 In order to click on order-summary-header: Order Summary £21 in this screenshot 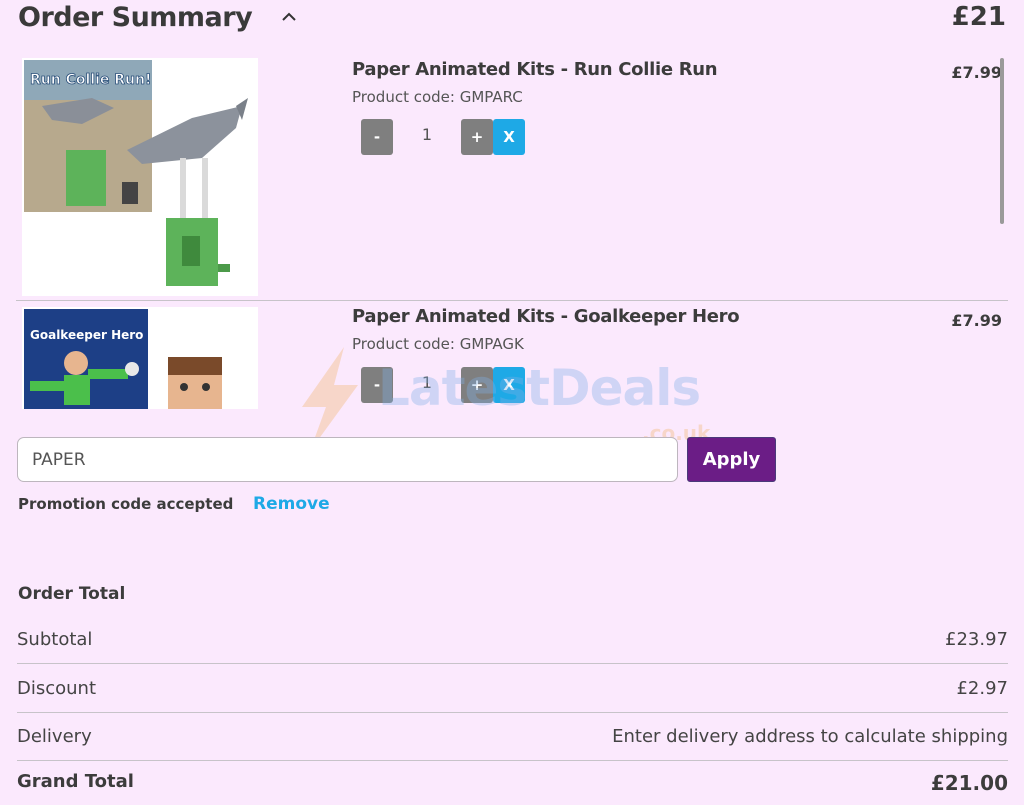, I will do `click(513, 20)`.